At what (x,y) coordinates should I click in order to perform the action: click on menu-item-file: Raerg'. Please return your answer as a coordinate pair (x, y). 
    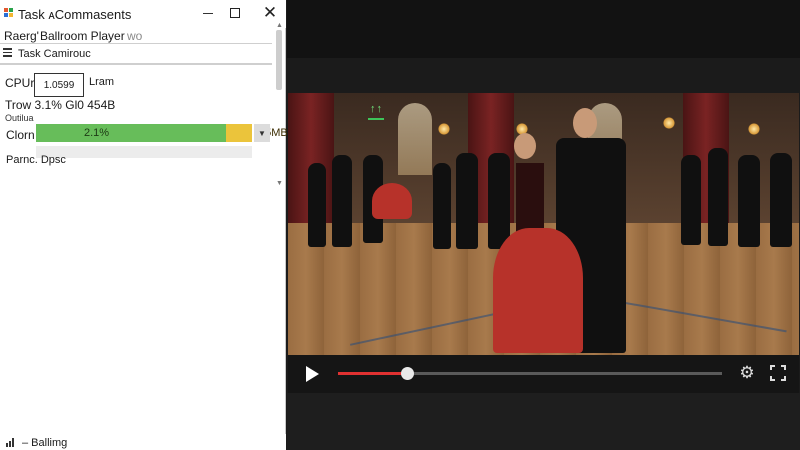
    Looking at the image, I should click on (21, 36).